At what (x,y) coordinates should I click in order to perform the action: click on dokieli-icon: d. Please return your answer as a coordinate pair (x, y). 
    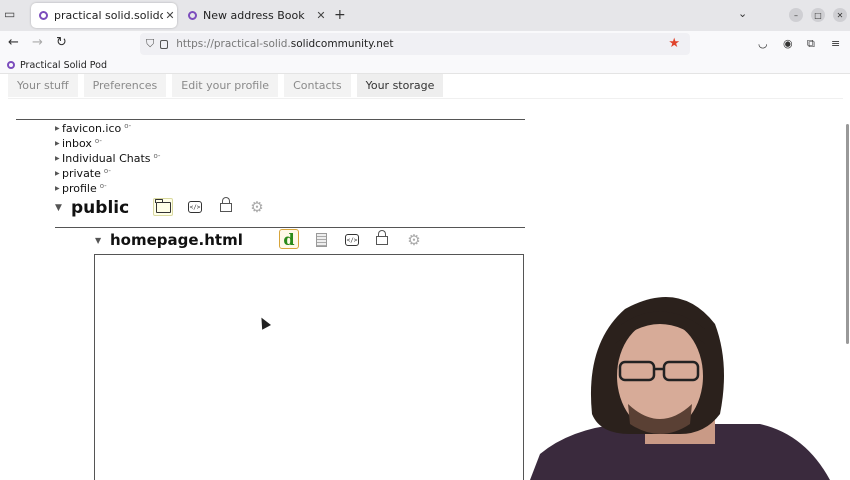
    Looking at the image, I should click on (289, 239).